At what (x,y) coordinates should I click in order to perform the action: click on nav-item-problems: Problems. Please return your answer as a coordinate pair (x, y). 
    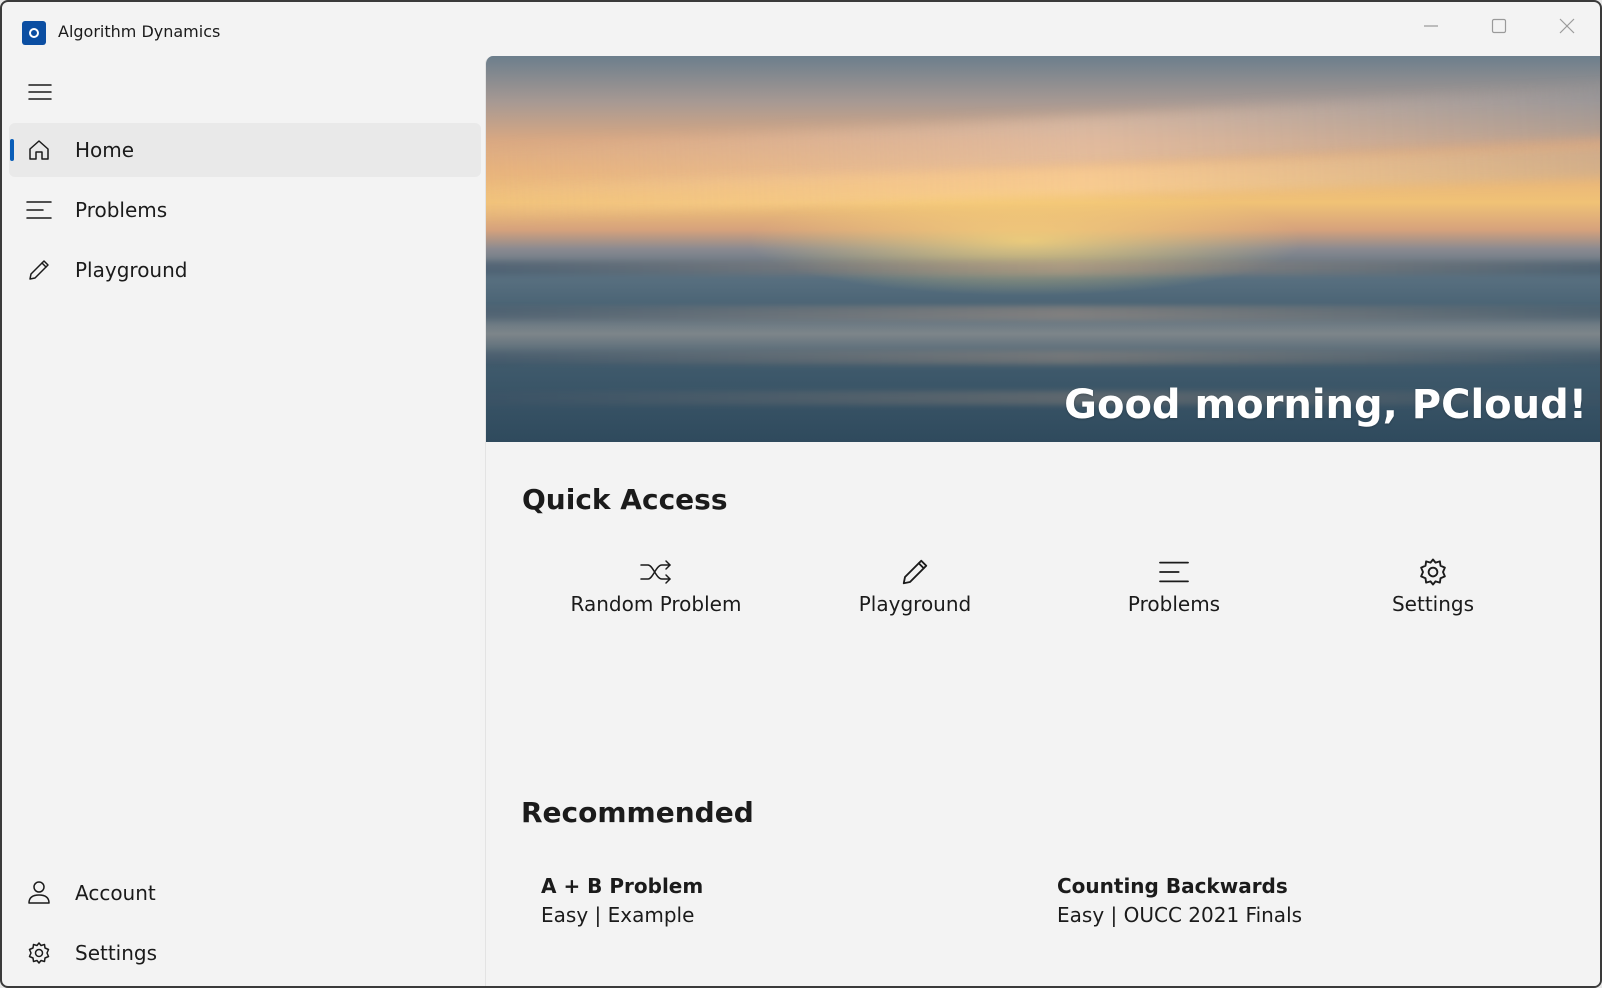
    Looking at the image, I should click on (245, 210).